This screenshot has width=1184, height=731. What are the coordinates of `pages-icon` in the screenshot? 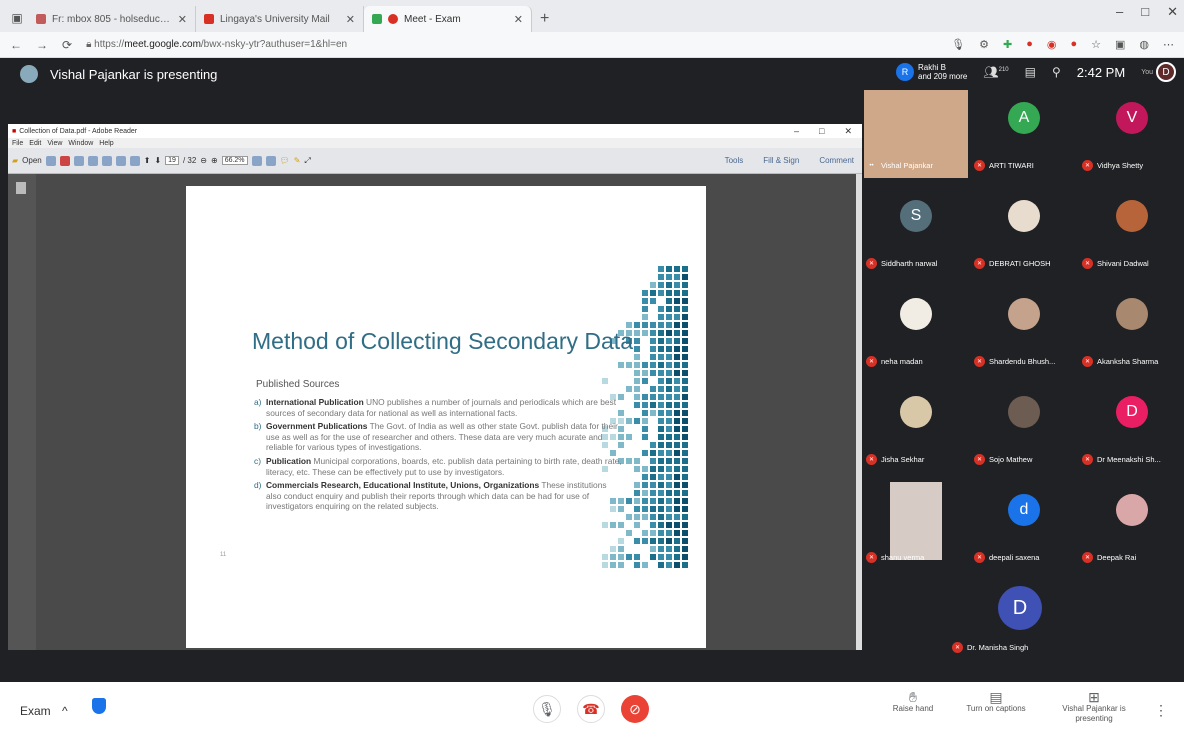 It's located at (21, 188).